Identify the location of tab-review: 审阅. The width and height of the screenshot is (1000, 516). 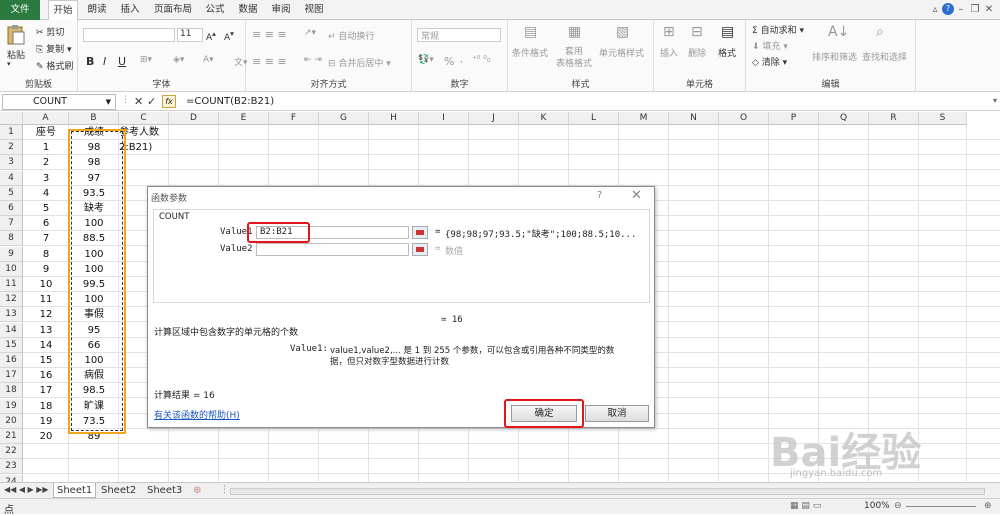
(281, 10).